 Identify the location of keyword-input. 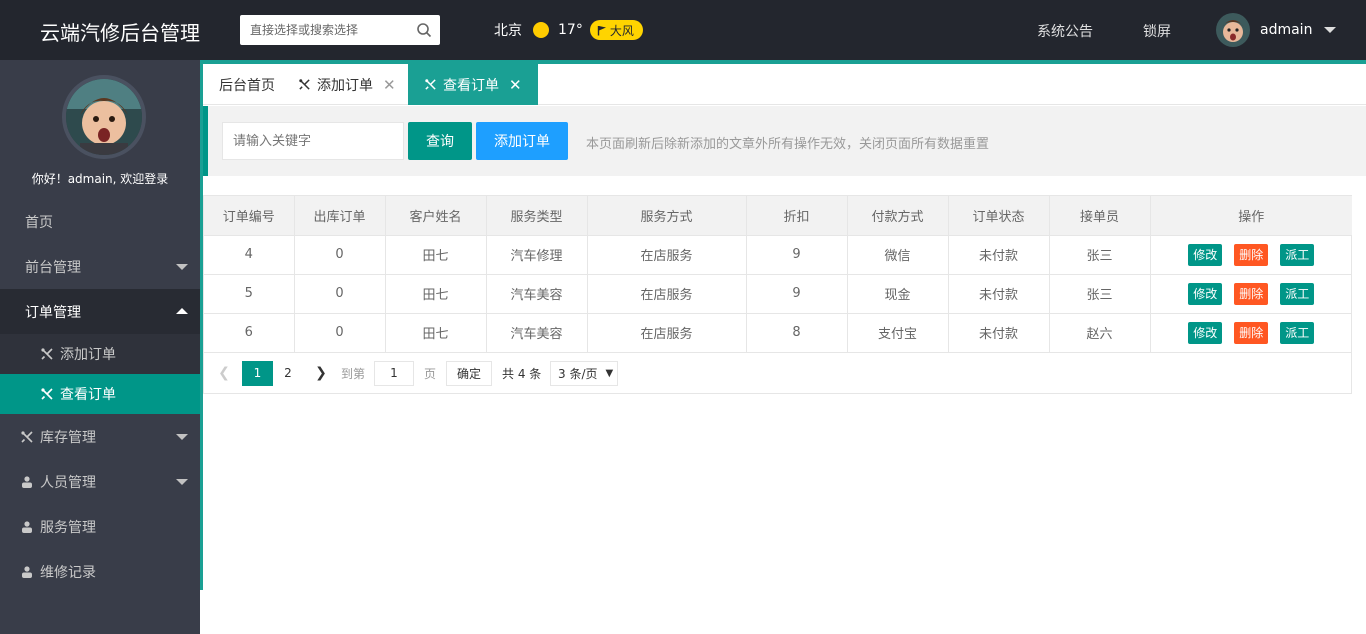
(313, 141).